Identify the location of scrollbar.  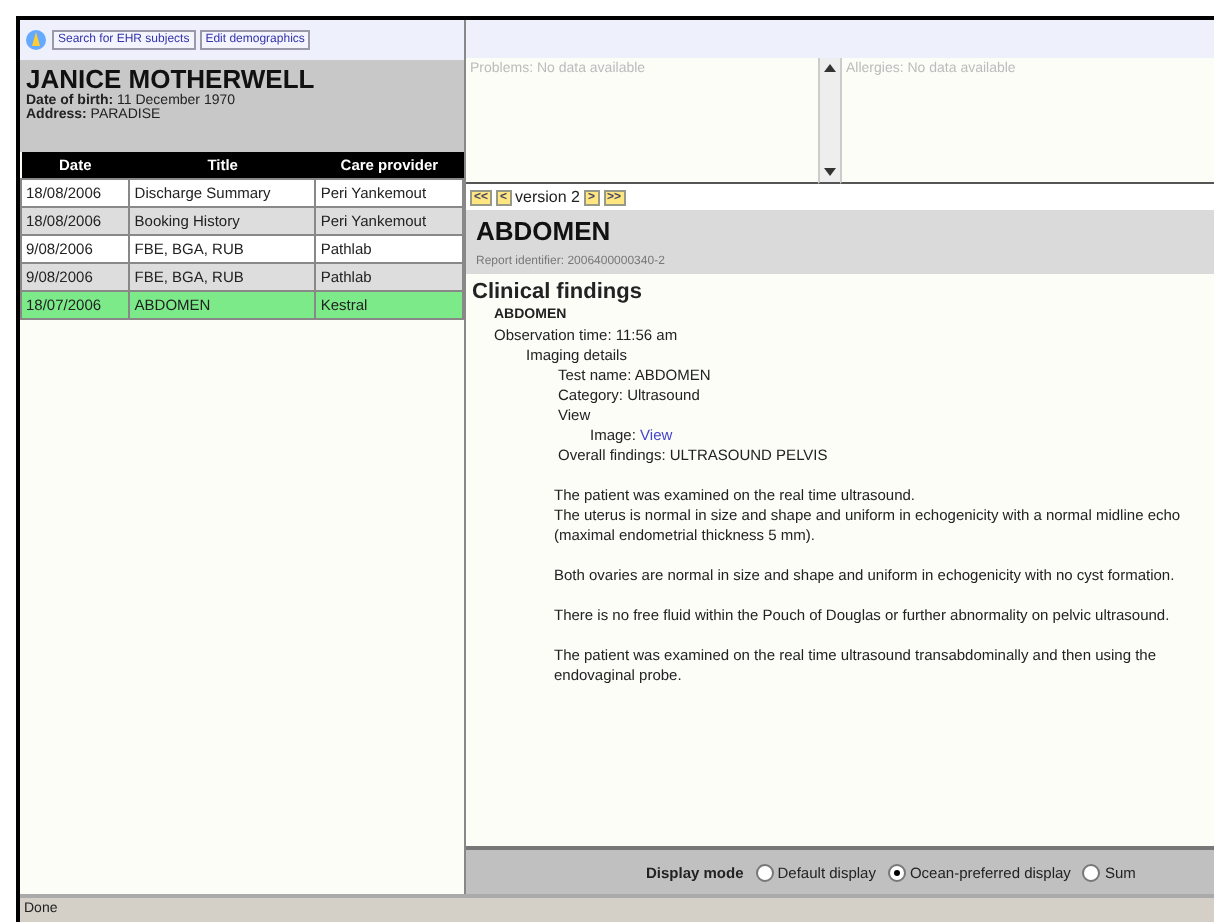
(829, 121).